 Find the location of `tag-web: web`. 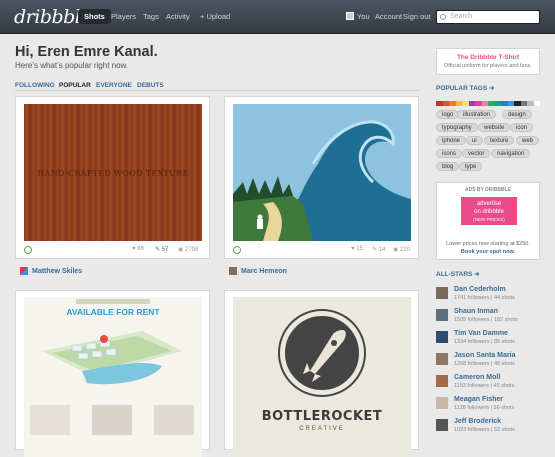

tag-web: web is located at coordinates (528, 140).